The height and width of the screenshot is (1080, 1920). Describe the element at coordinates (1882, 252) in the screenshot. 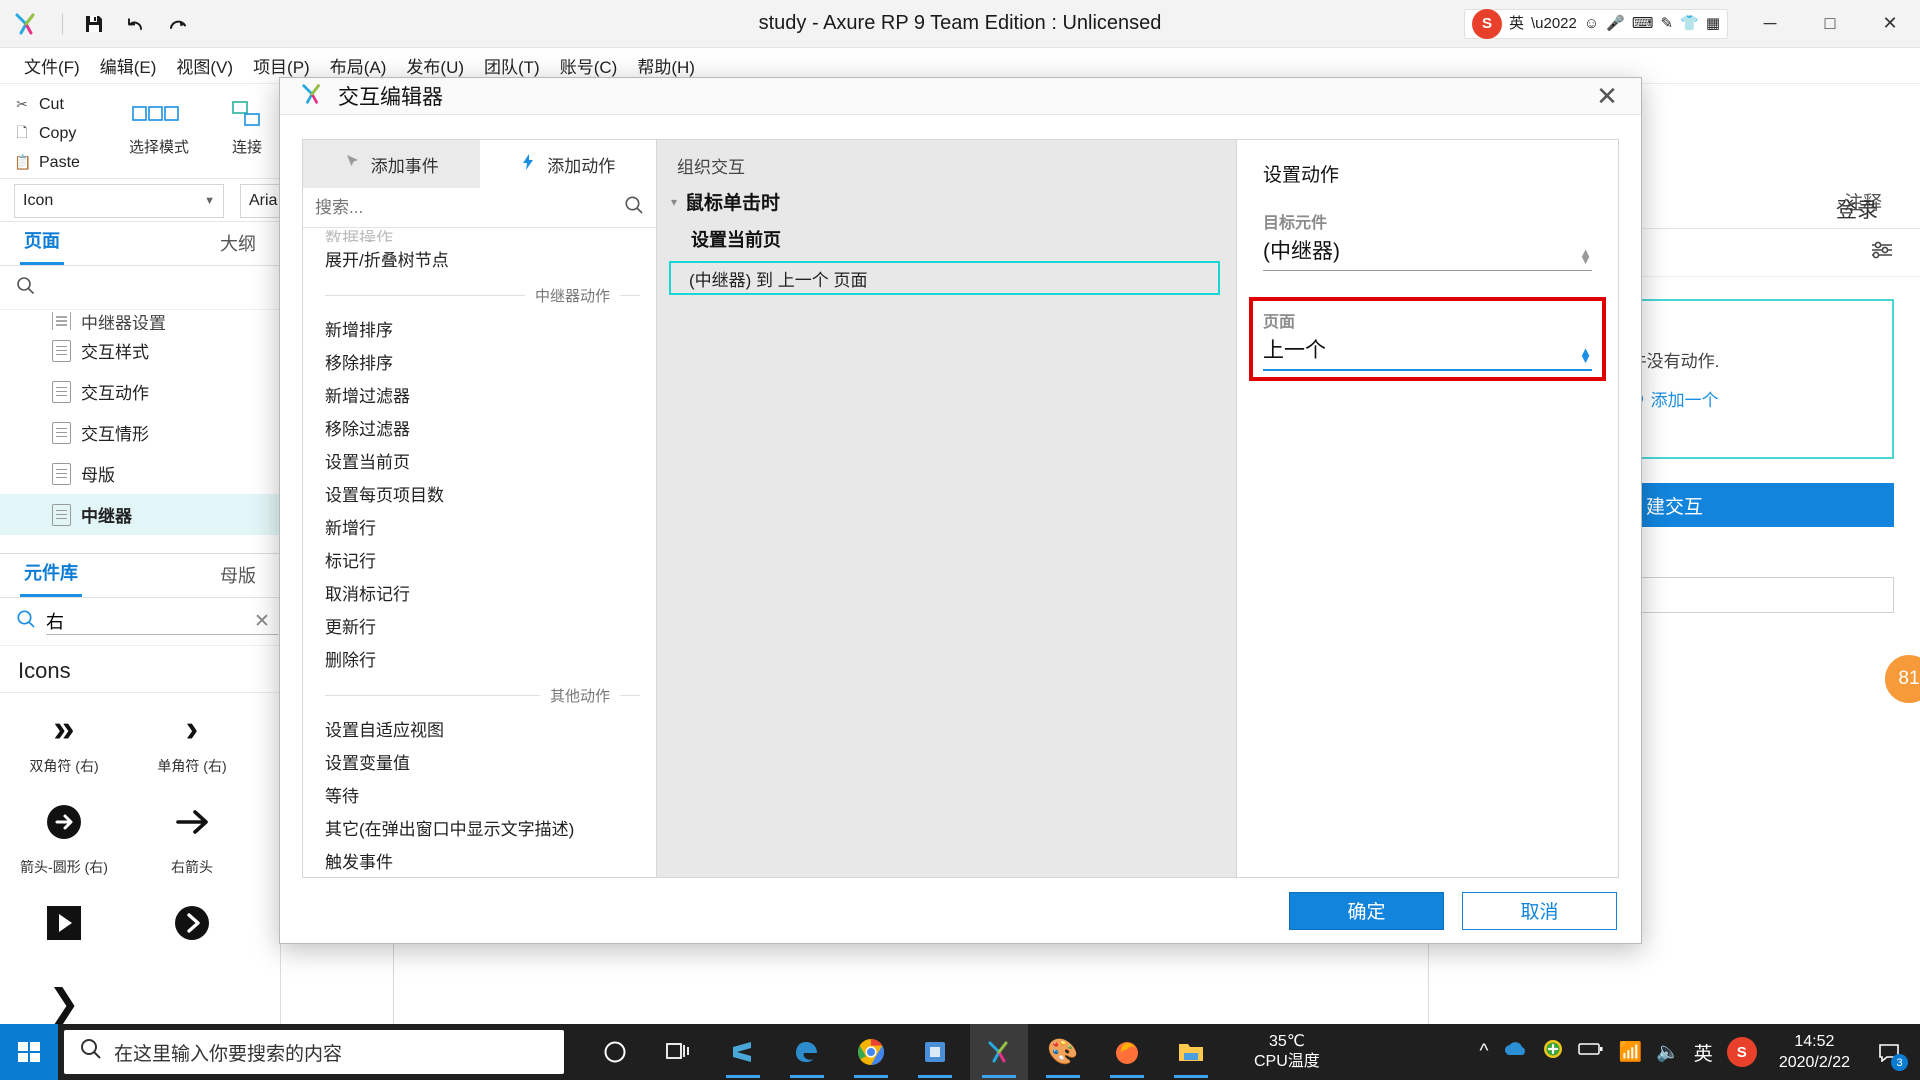

I see `sliders-icon` at that location.